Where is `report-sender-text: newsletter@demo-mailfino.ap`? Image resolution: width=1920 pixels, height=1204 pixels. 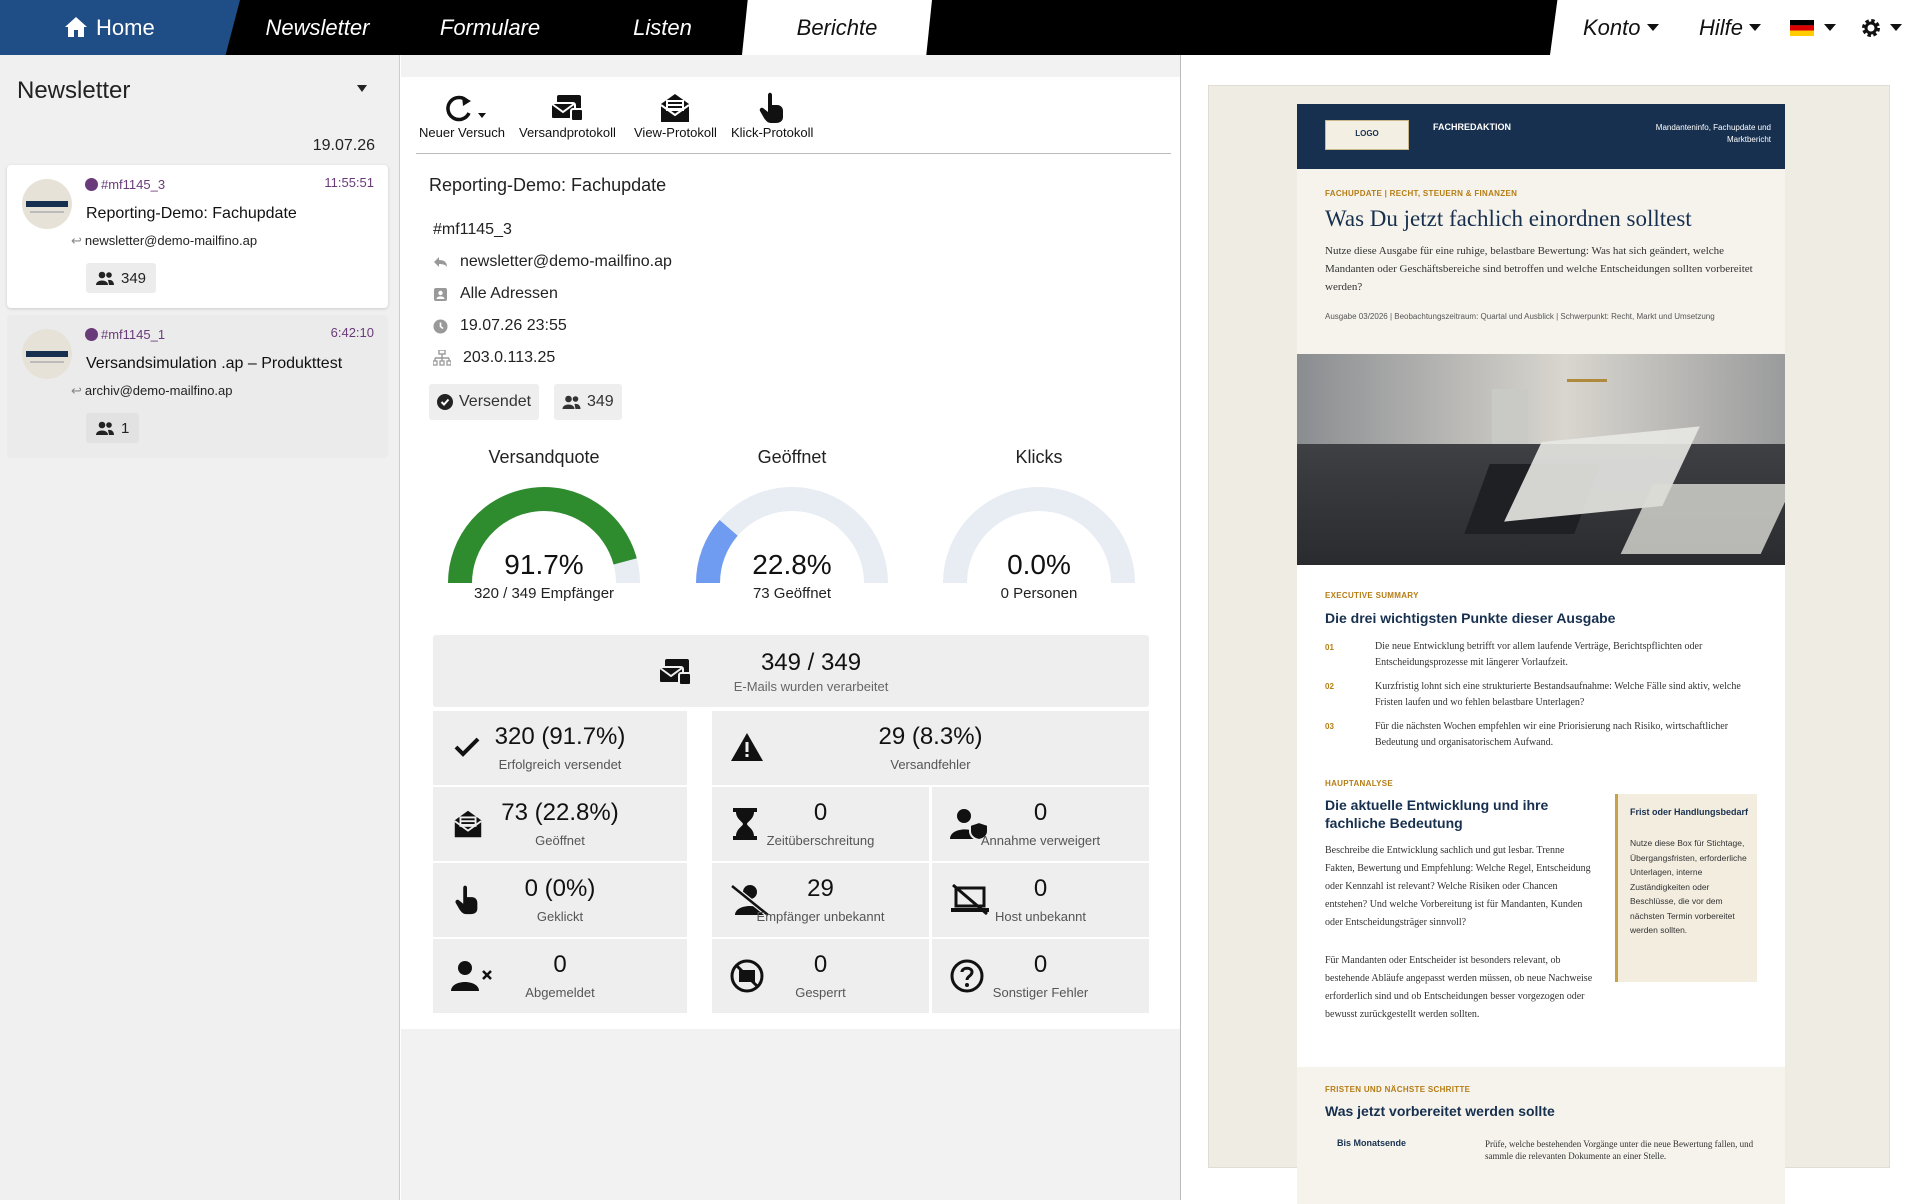
report-sender-text: newsletter@demo-mailfino.ap is located at coordinates (566, 261).